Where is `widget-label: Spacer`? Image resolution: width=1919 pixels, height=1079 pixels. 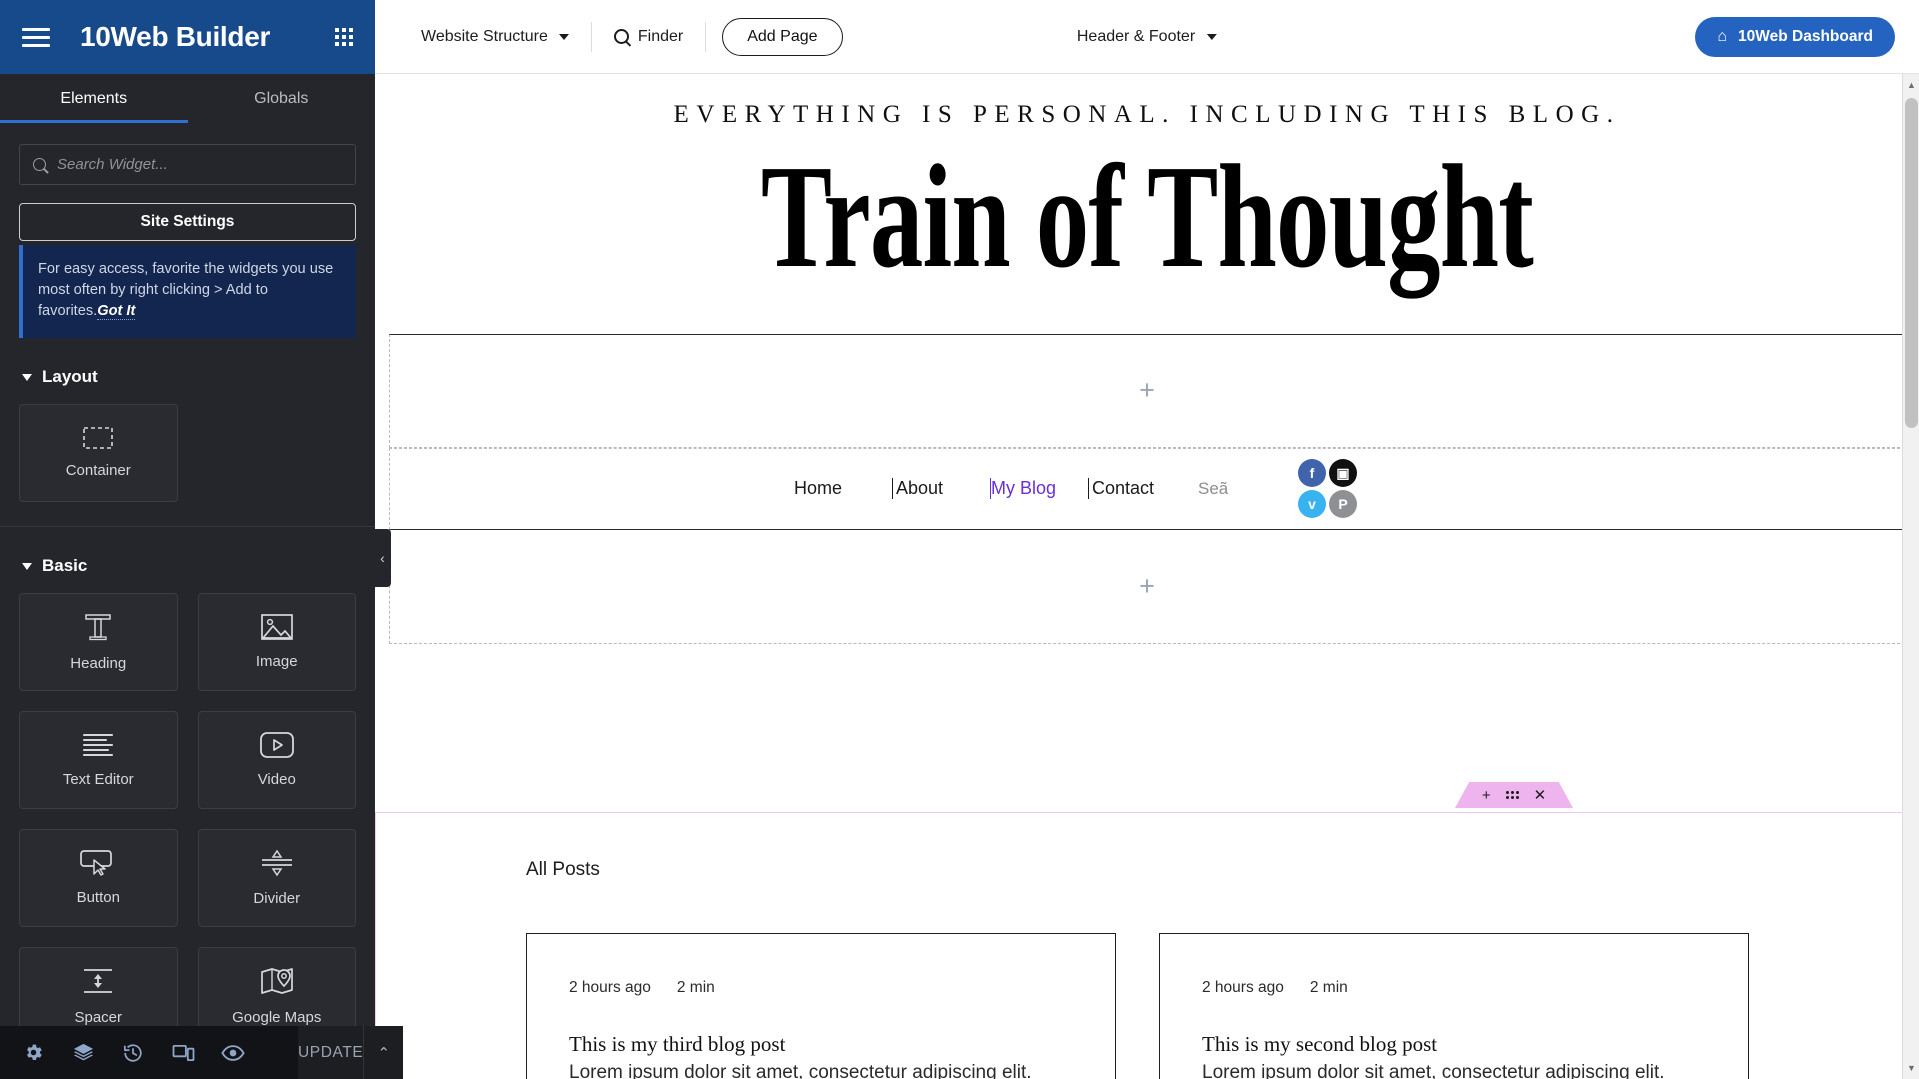
widget-label: Spacer is located at coordinates (98, 1018).